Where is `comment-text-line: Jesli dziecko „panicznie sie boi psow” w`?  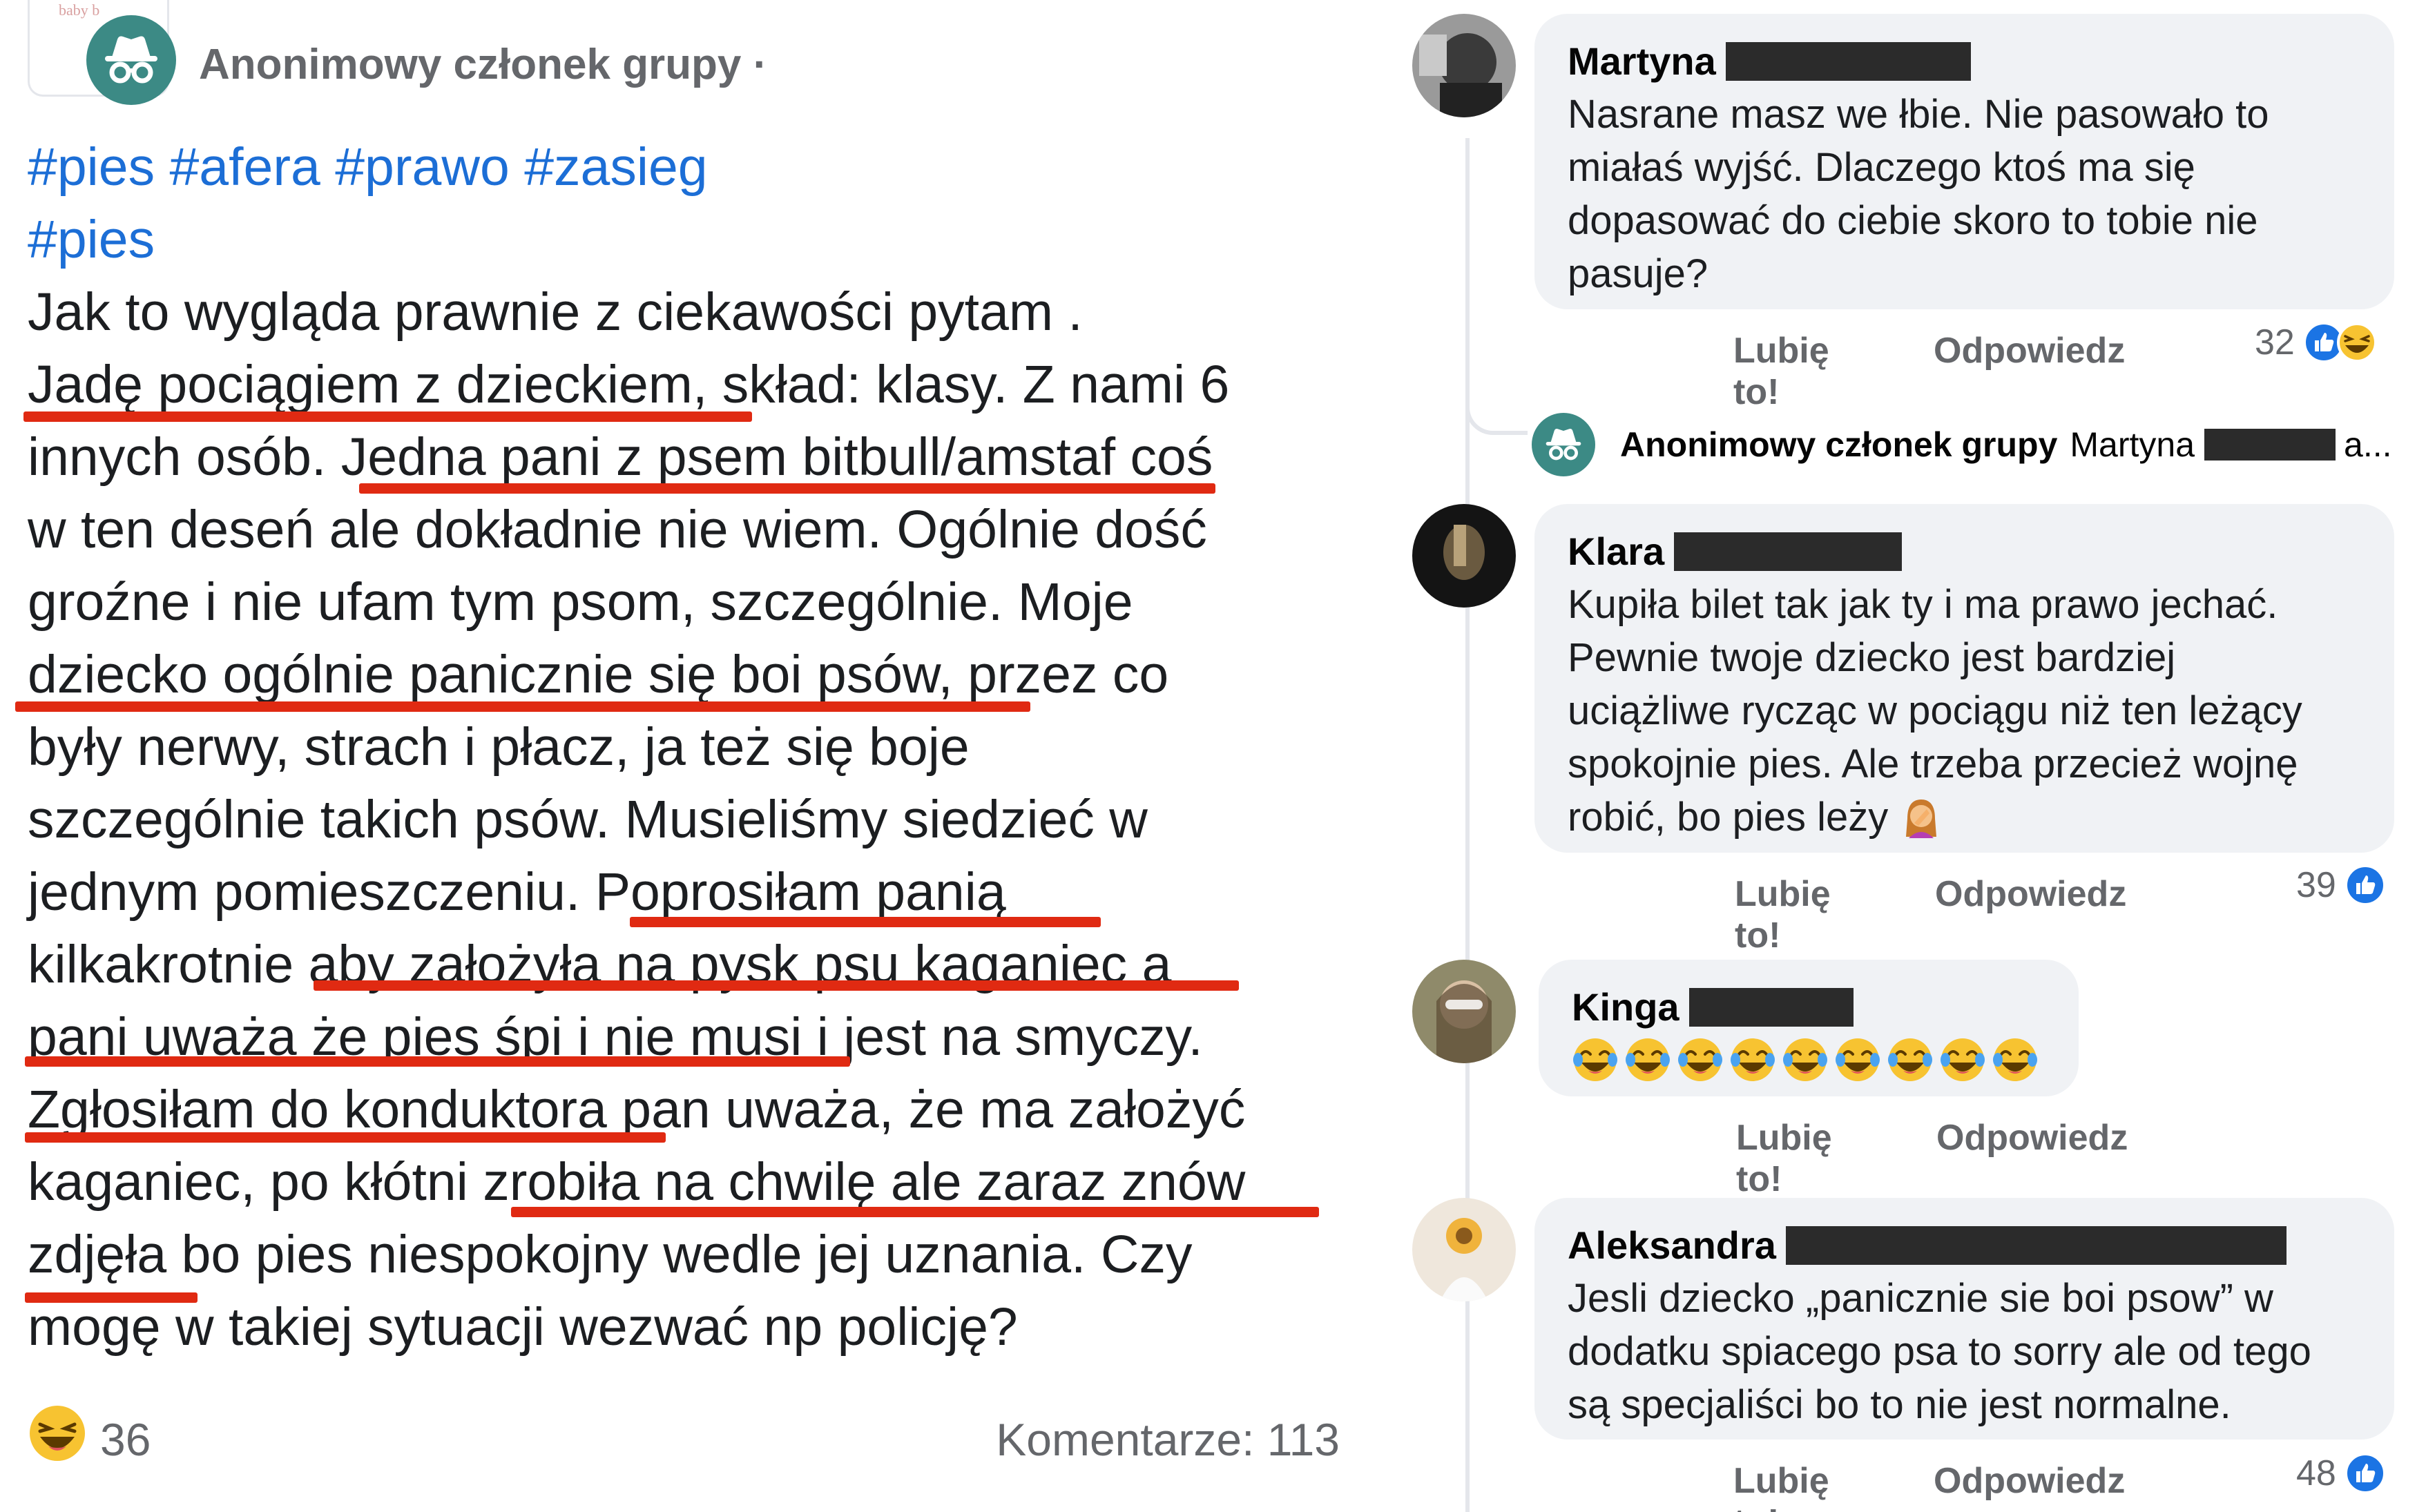 comment-text-line: Jesli dziecko „panicznie sie boi psow” w is located at coordinates (1920, 1298).